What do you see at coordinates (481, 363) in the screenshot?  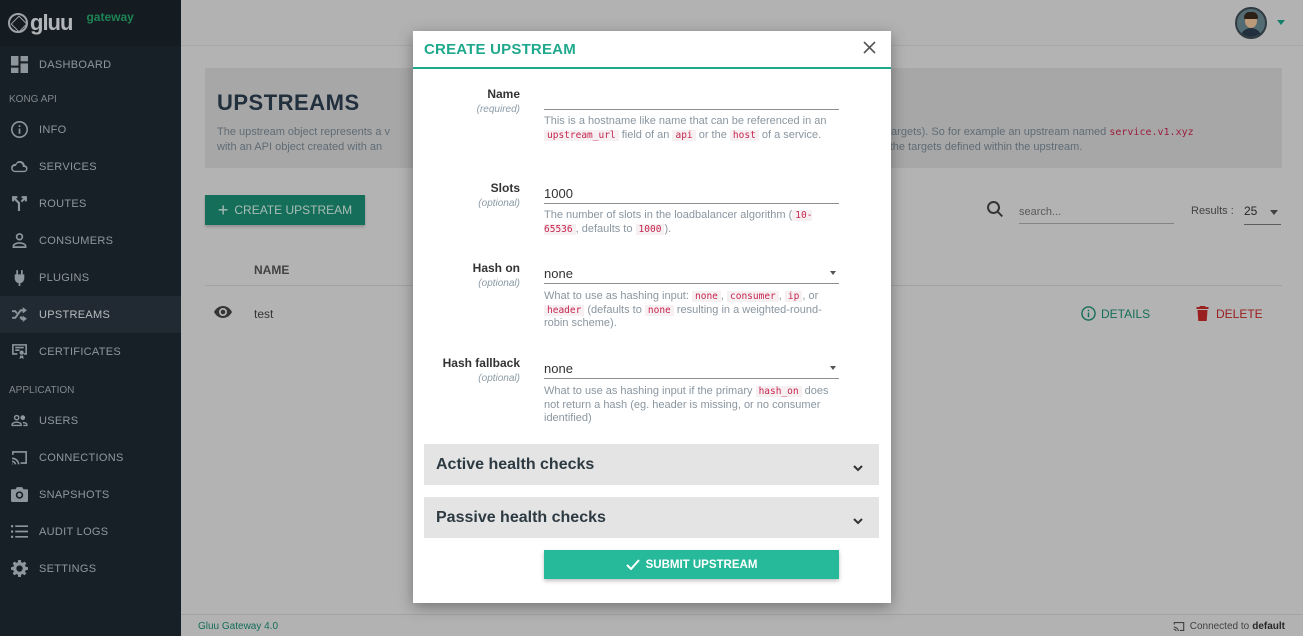 I see `hash-fallback-label: Hash fallback` at bounding box center [481, 363].